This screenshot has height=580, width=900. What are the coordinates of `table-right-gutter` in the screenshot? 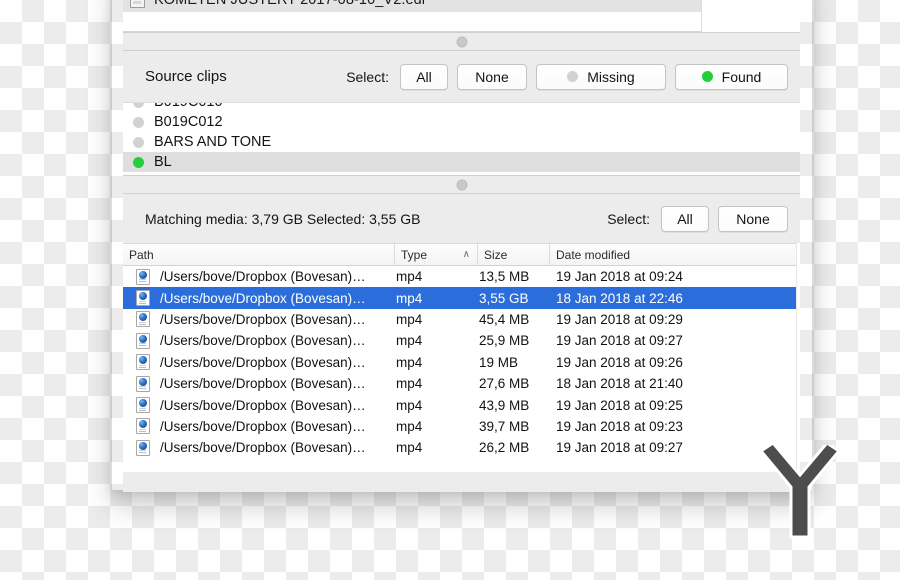 It's located at (798, 357).